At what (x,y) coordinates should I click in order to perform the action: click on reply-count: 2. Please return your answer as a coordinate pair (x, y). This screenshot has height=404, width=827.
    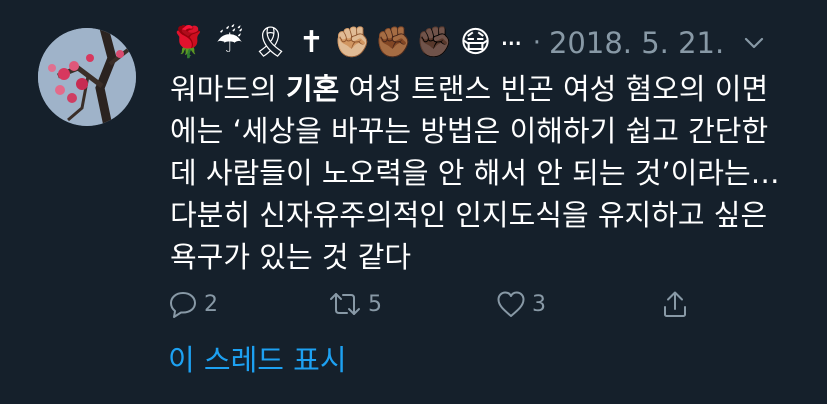
    Looking at the image, I should click on (211, 304).